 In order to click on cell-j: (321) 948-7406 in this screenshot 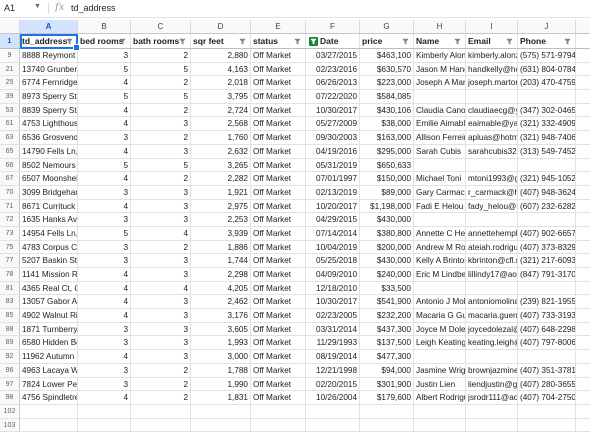, I will do `click(547, 137)`.